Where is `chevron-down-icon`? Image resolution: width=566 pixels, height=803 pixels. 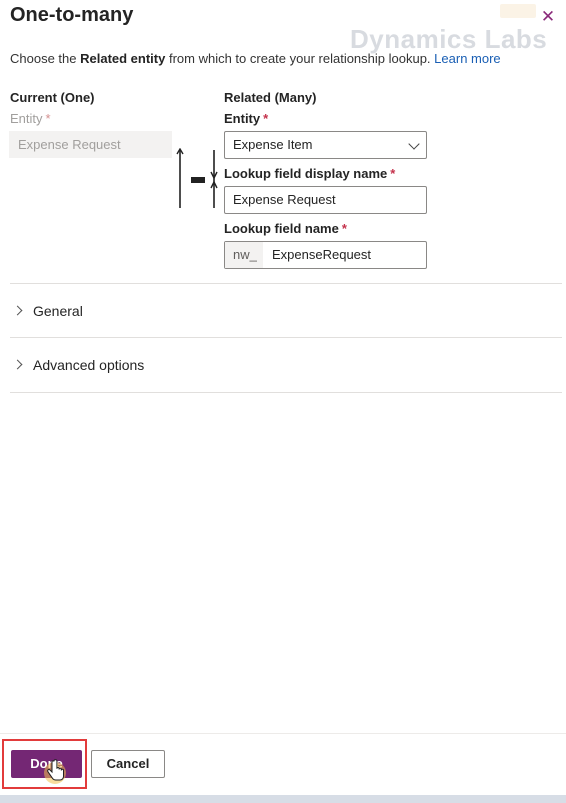
chevron-down-icon is located at coordinates (414, 144).